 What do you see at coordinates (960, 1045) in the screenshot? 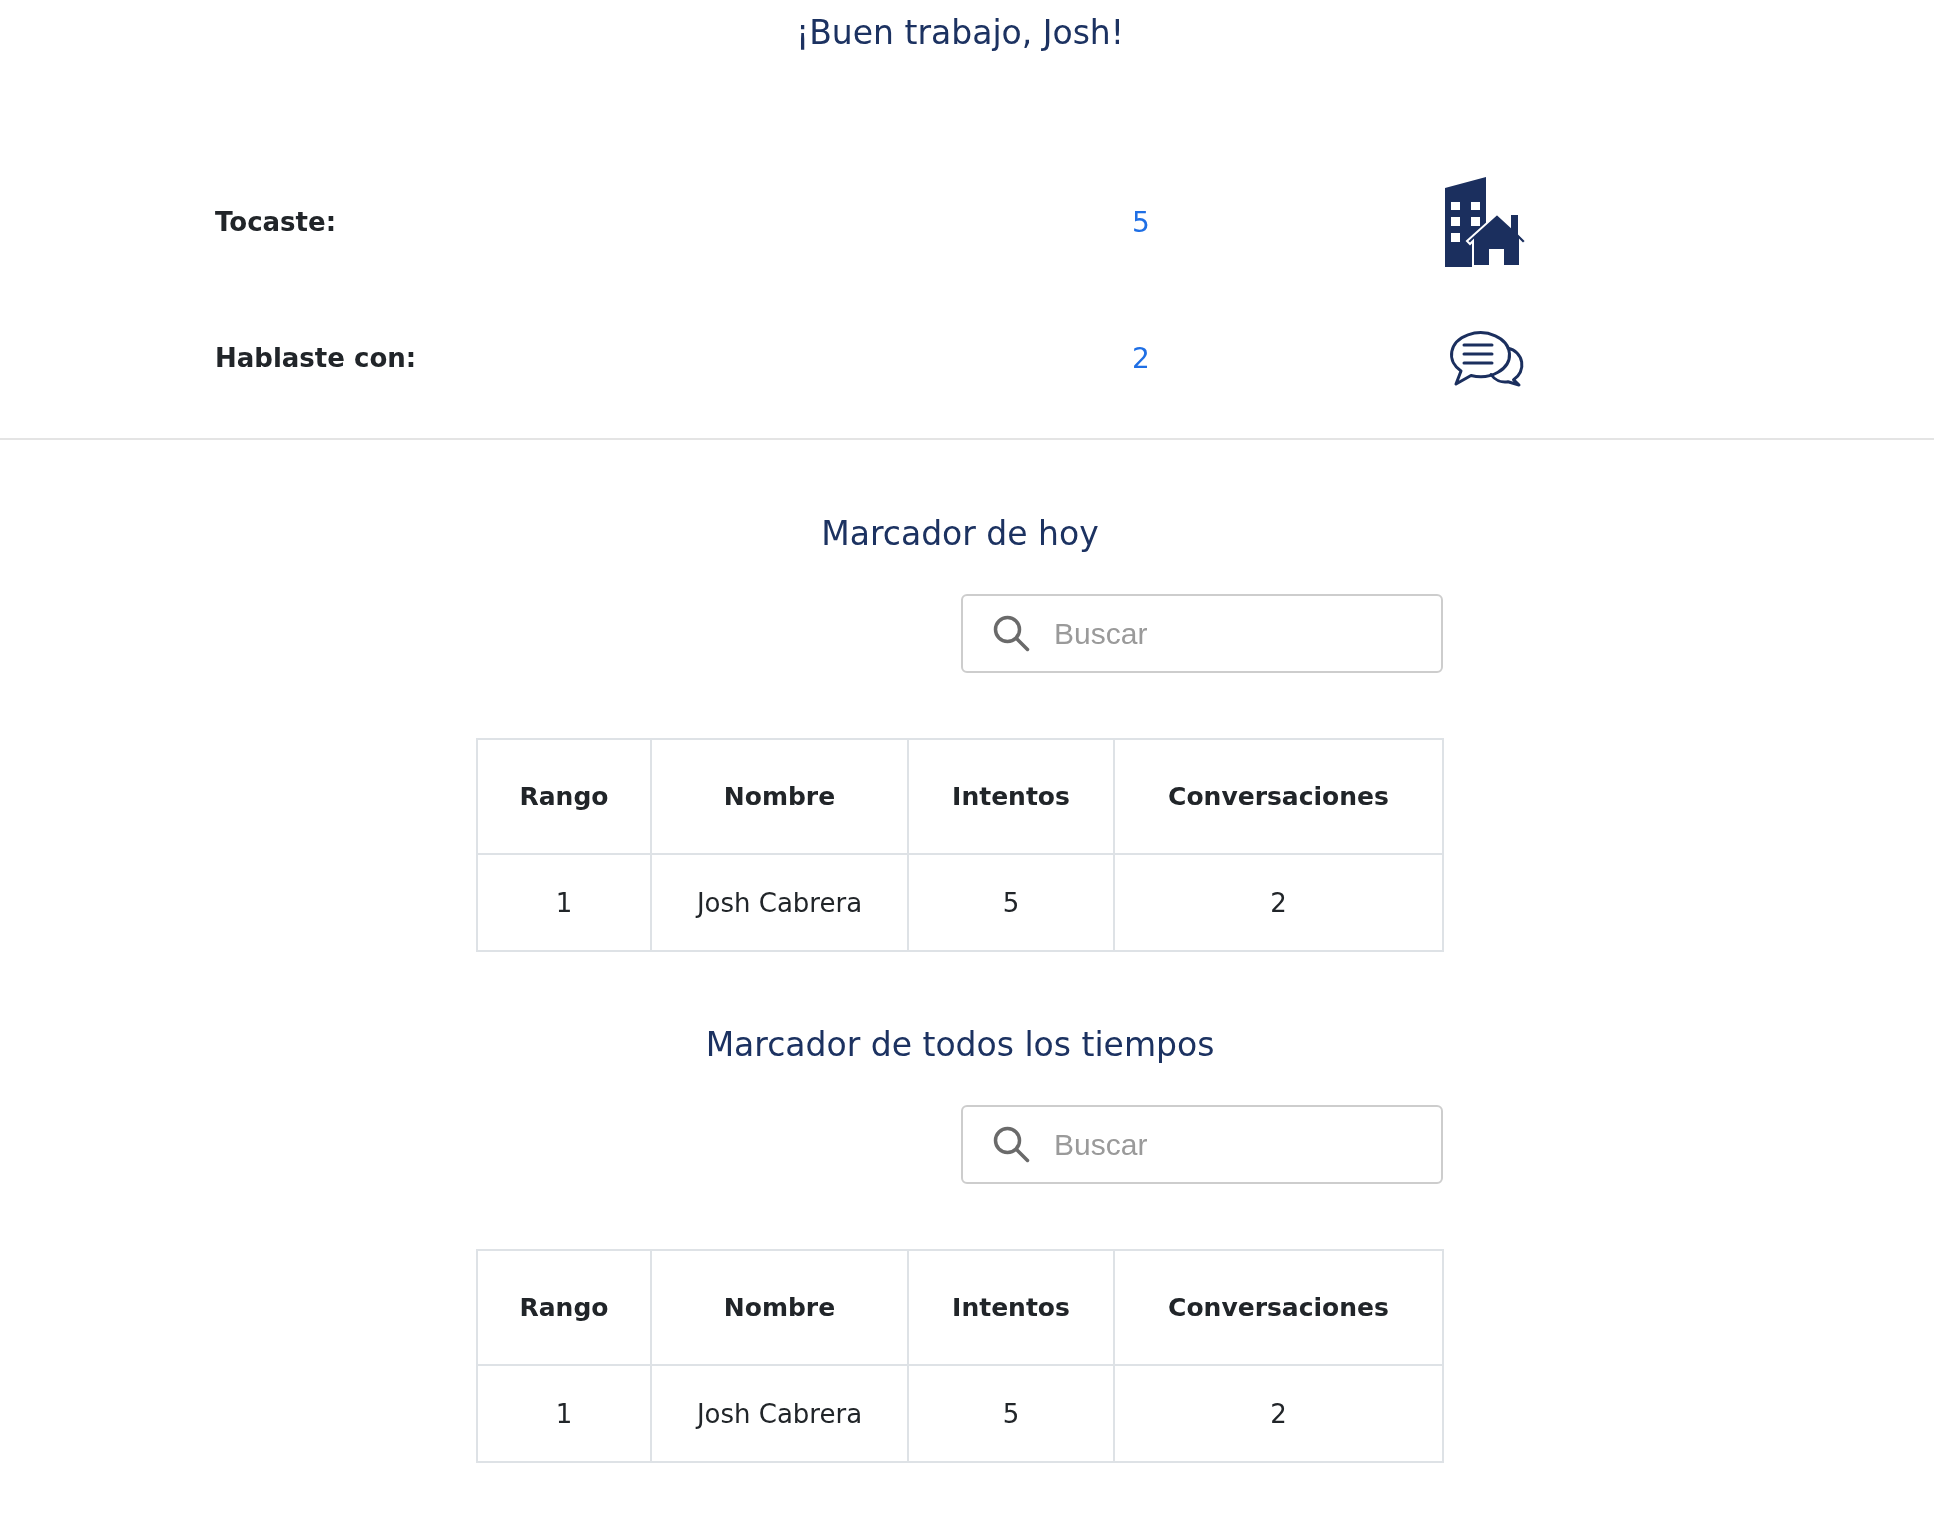
I see `leaderboard-heading: Marcador de todos los tiempos` at bounding box center [960, 1045].